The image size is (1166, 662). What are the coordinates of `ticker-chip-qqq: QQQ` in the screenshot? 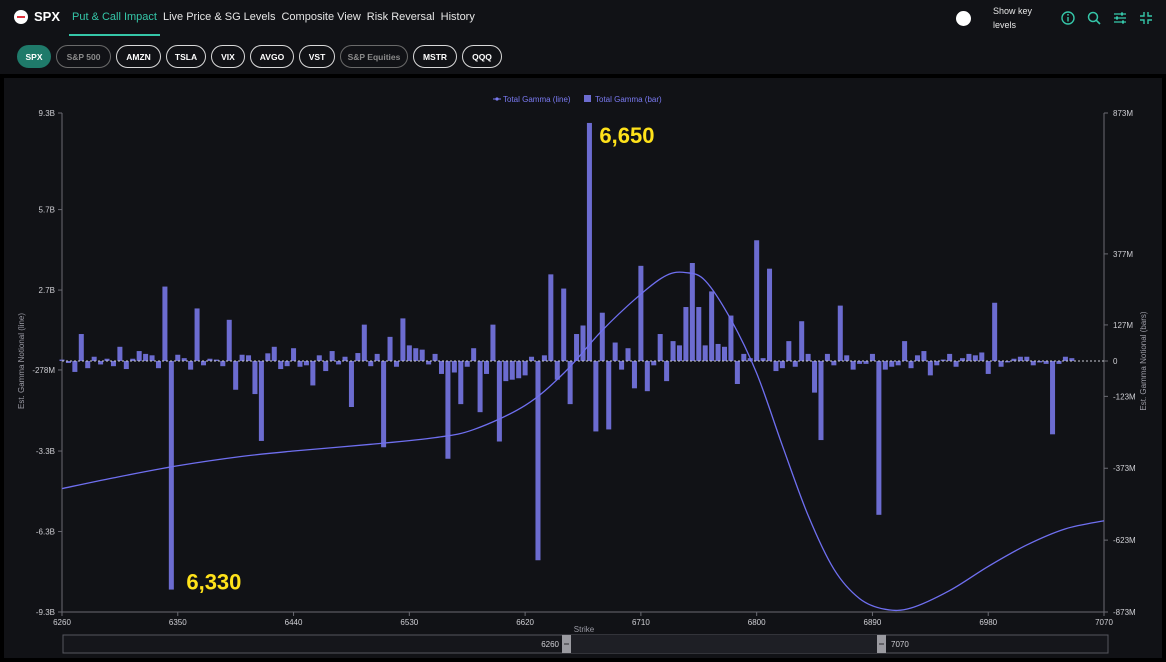 It's located at (482, 56).